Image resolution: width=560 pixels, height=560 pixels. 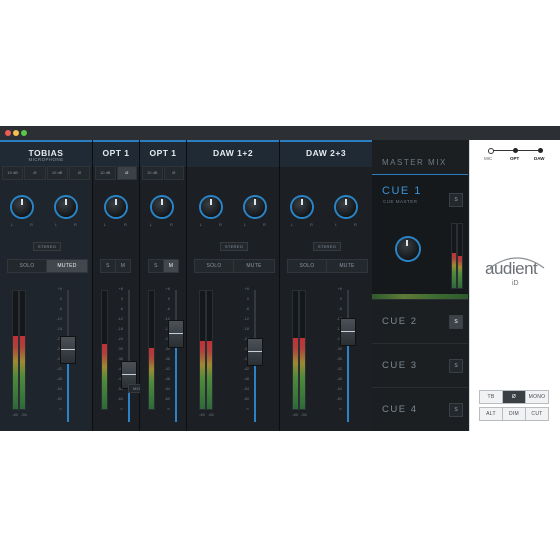 What do you see at coordinates (24, 133) in the screenshot?
I see `zoom-window-button` at bounding box center [24, 133].